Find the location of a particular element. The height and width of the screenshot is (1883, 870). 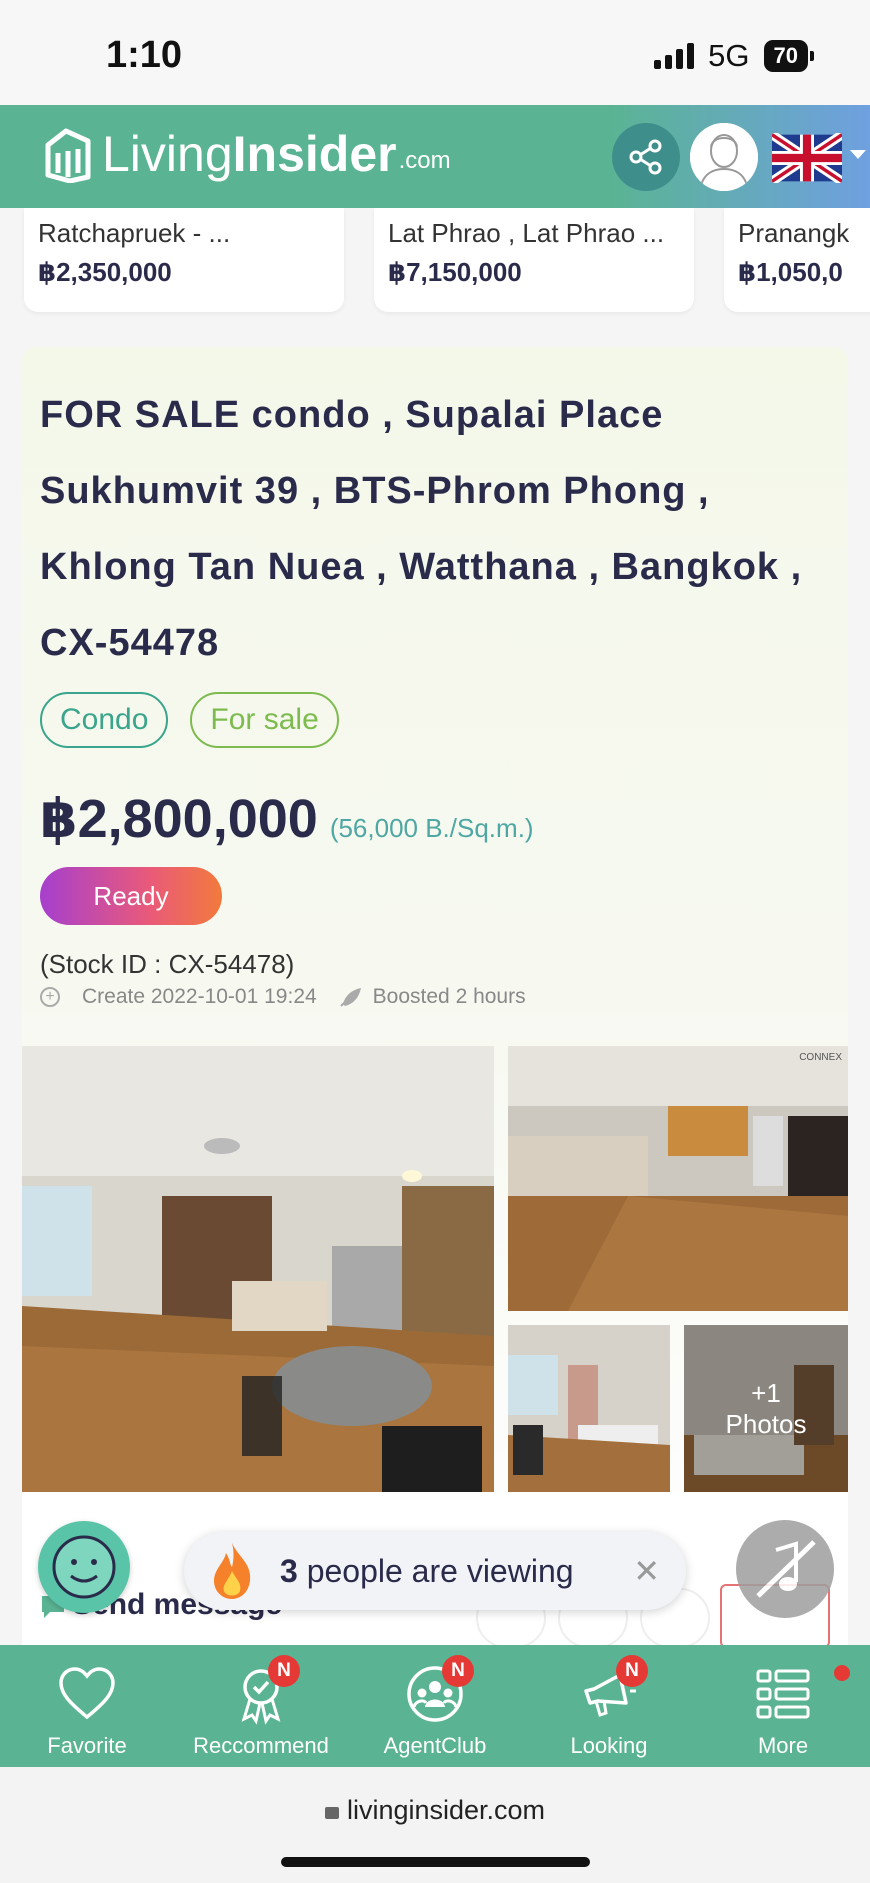

rocket-icon is located at coordinates (350, 997).